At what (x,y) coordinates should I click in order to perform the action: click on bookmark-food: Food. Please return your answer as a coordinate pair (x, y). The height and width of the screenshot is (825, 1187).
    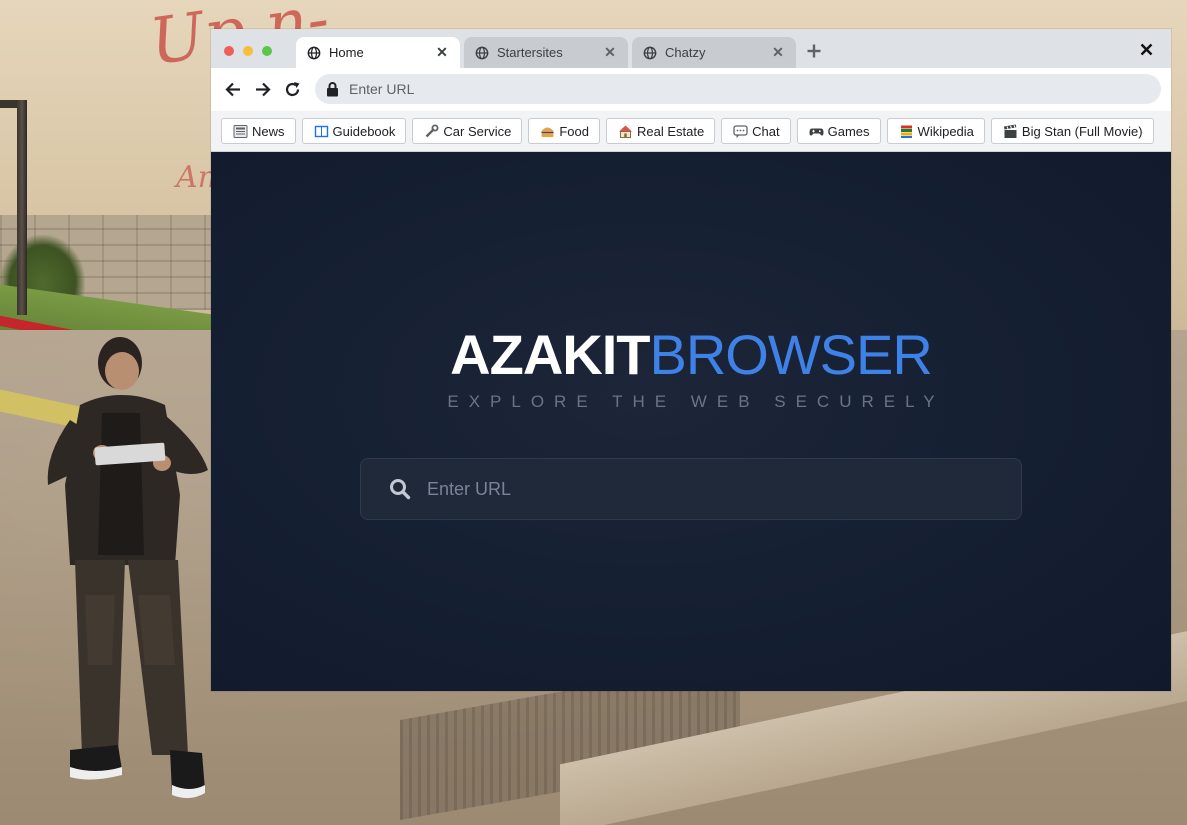
    Looking at the image, I should click on (564, 131).